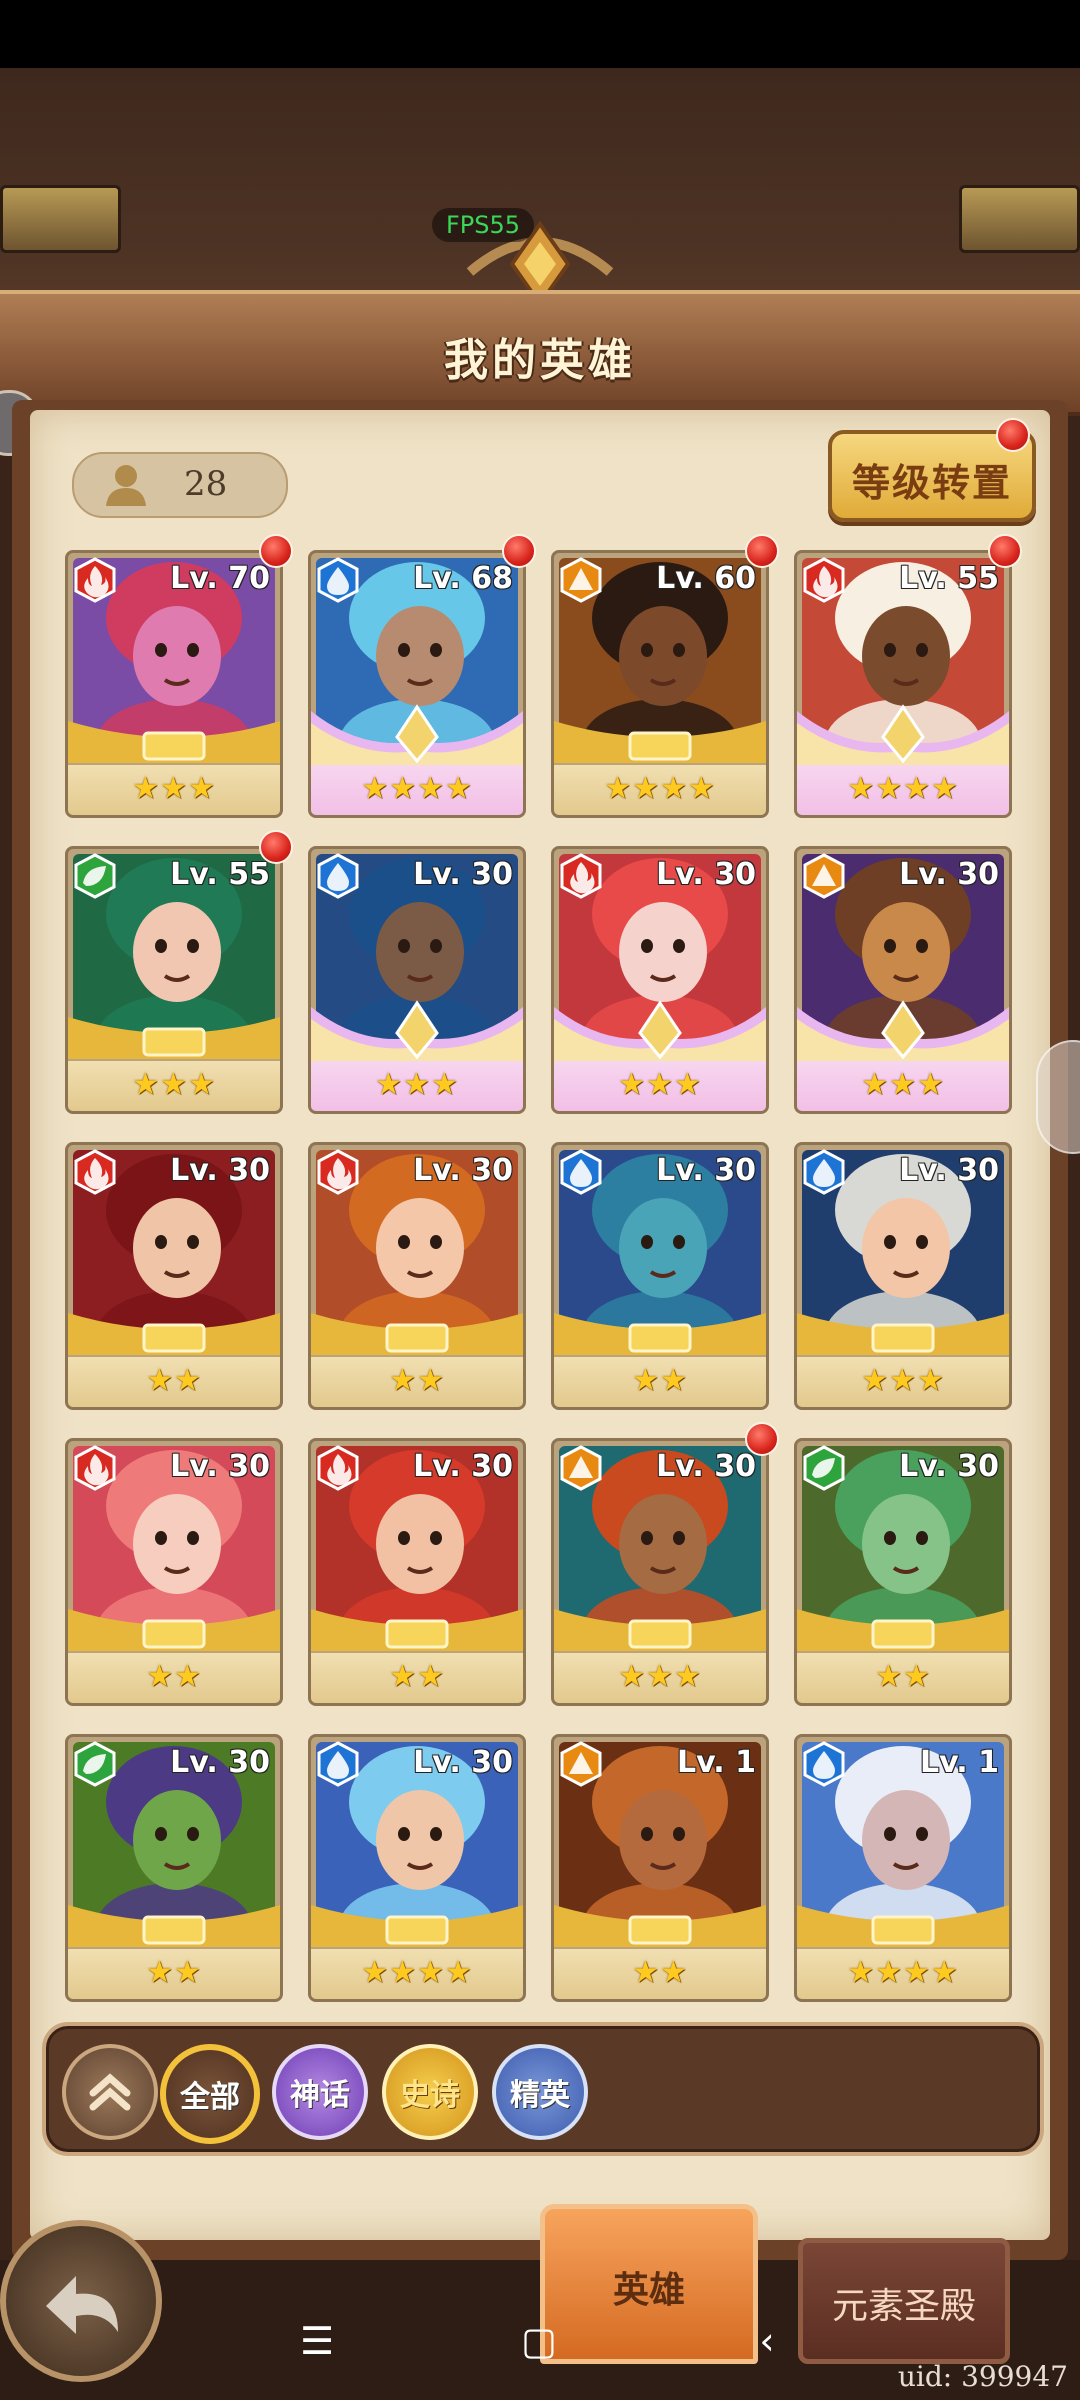 The width and height of the screenshot is (1080, 2400). Describe the element at coordinates (540, 2092) in the screenshot. I see `filter-elite-button: 精英` at that location.